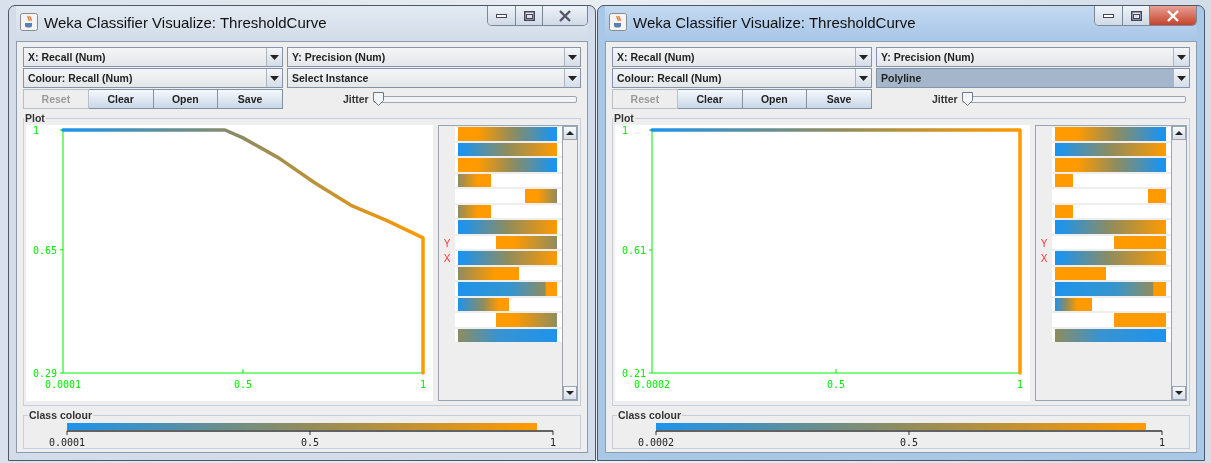 Image resolution: width=1211 pixels, height=463 pixels. Describe the element at coordinates (67, 442) in the screenshot. I see `scale-label: 0.0001` at that location.